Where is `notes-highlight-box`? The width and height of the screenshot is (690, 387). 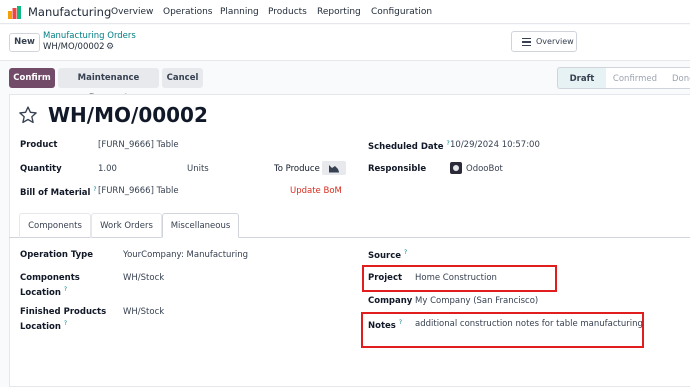 notes-highlight-box is located at coordinates (502, 330).